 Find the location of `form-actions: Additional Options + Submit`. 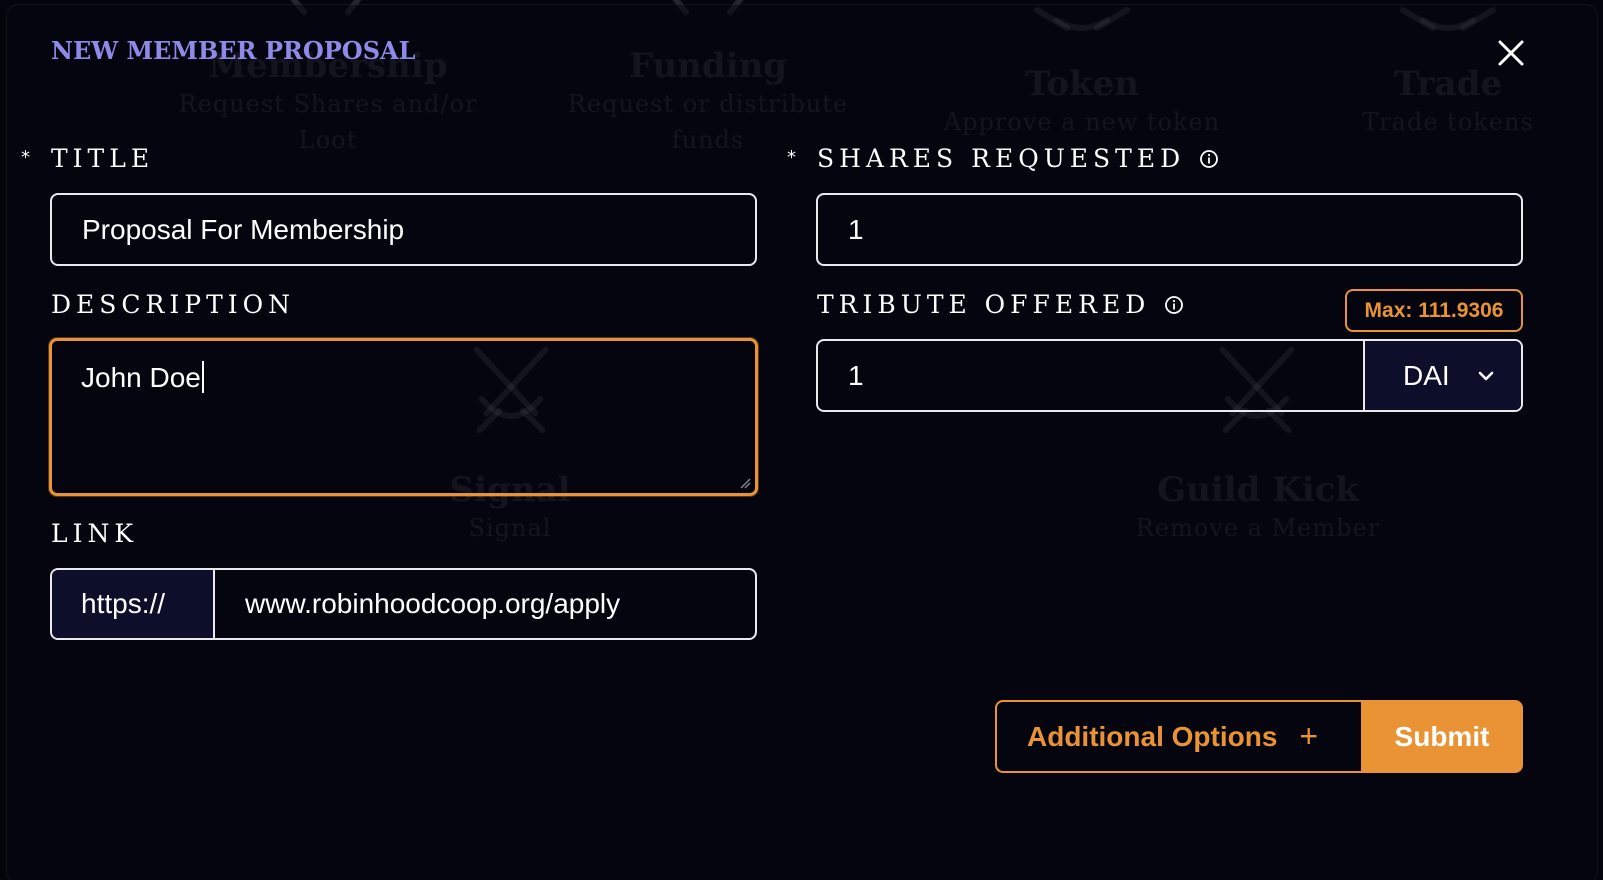

form-actions: Additional Options + Submit is located at coordinates (1259, 736).